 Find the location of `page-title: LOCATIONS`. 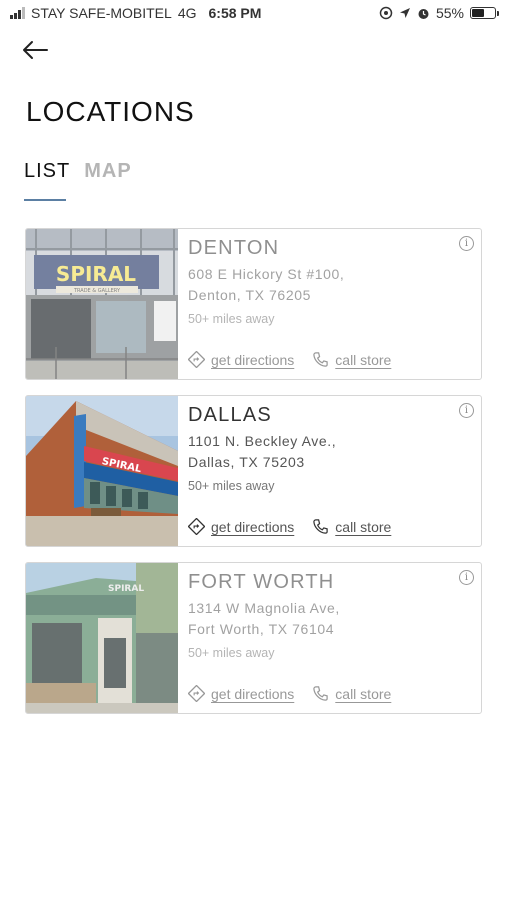

page-title: LOCATIONS is located at coordinates (110, 111).